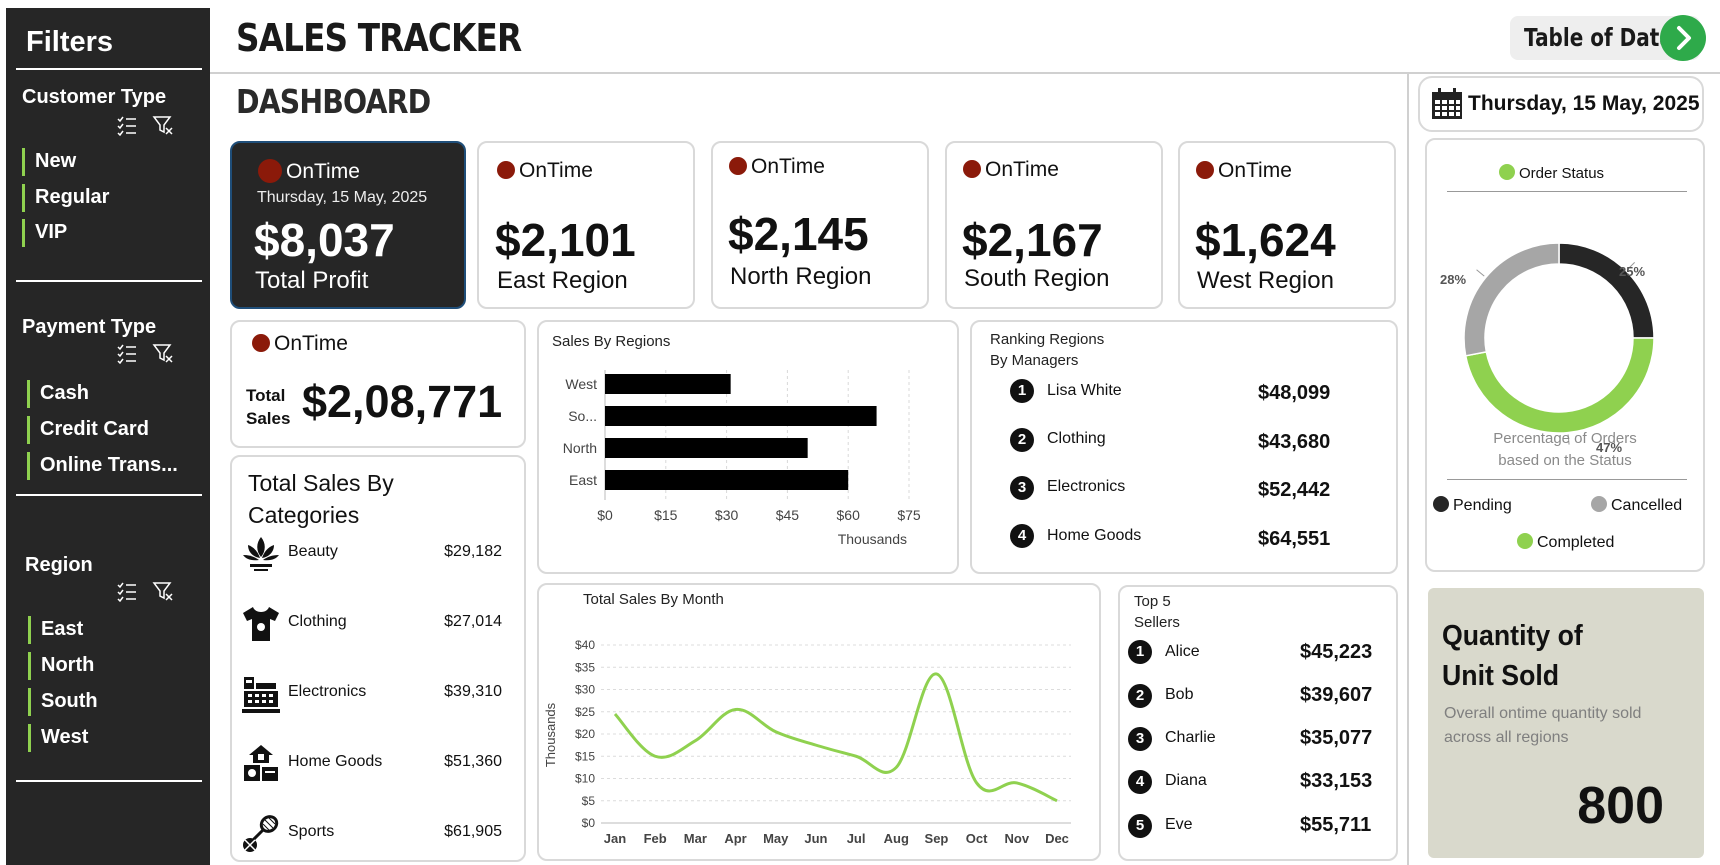  What do you see at coordinates (402, 401) in the screenshot?
I see `total-sales-value: $2,08,771` at bounding box center [402, 401].